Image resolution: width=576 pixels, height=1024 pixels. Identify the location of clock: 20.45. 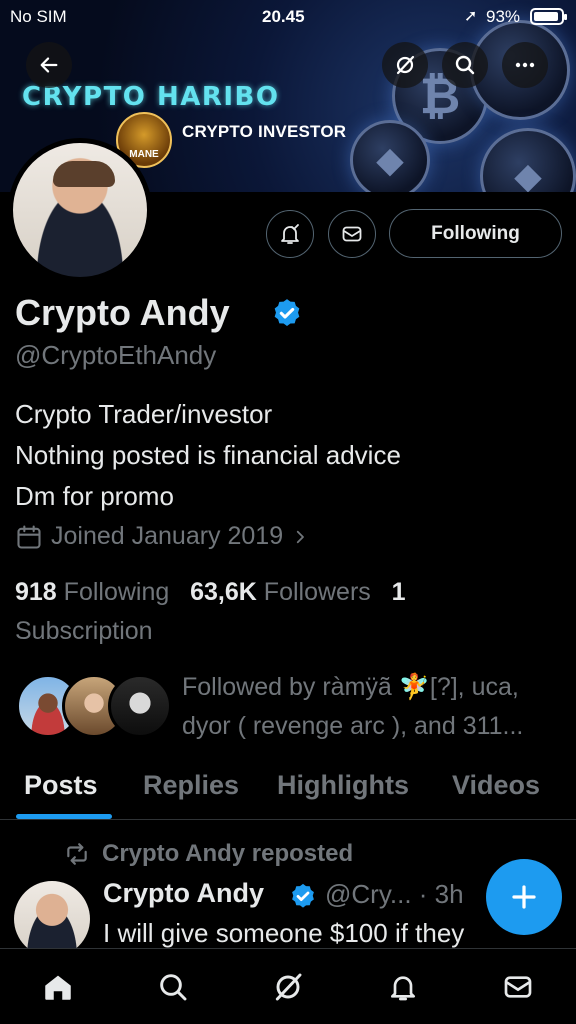
(283, 16).